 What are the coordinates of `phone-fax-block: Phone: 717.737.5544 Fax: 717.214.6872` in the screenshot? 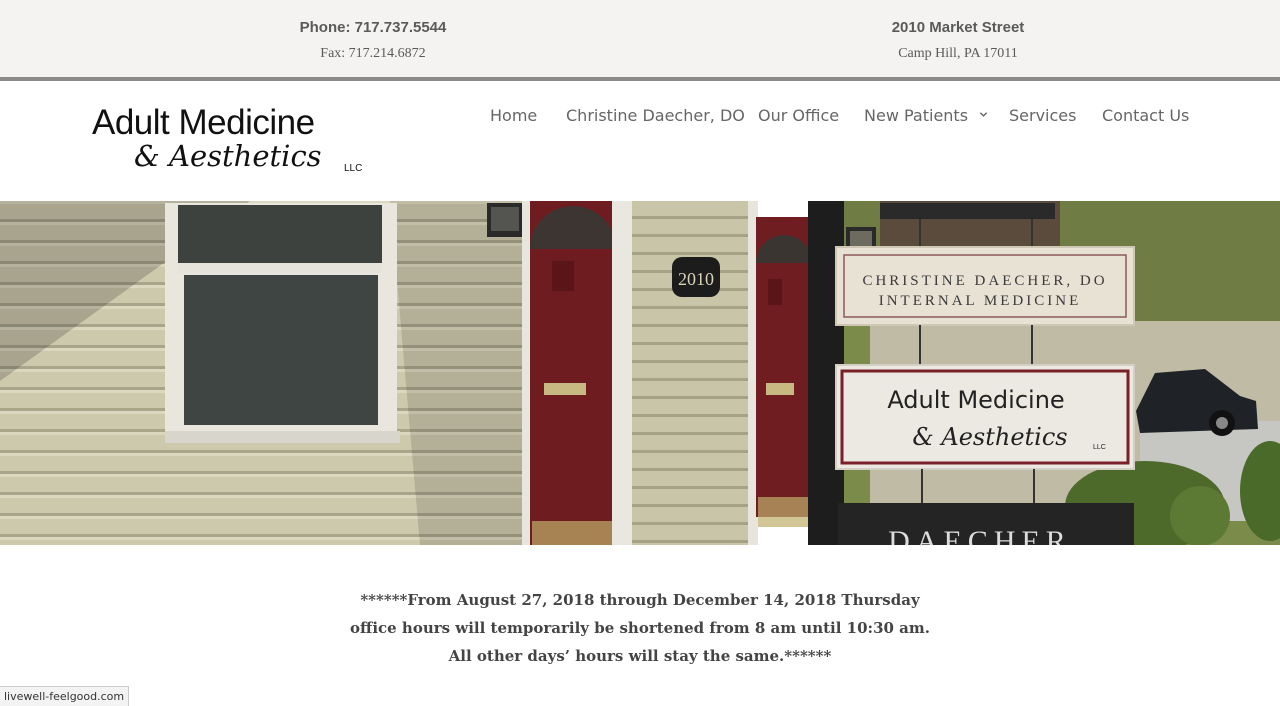 It's located at (373, 40).